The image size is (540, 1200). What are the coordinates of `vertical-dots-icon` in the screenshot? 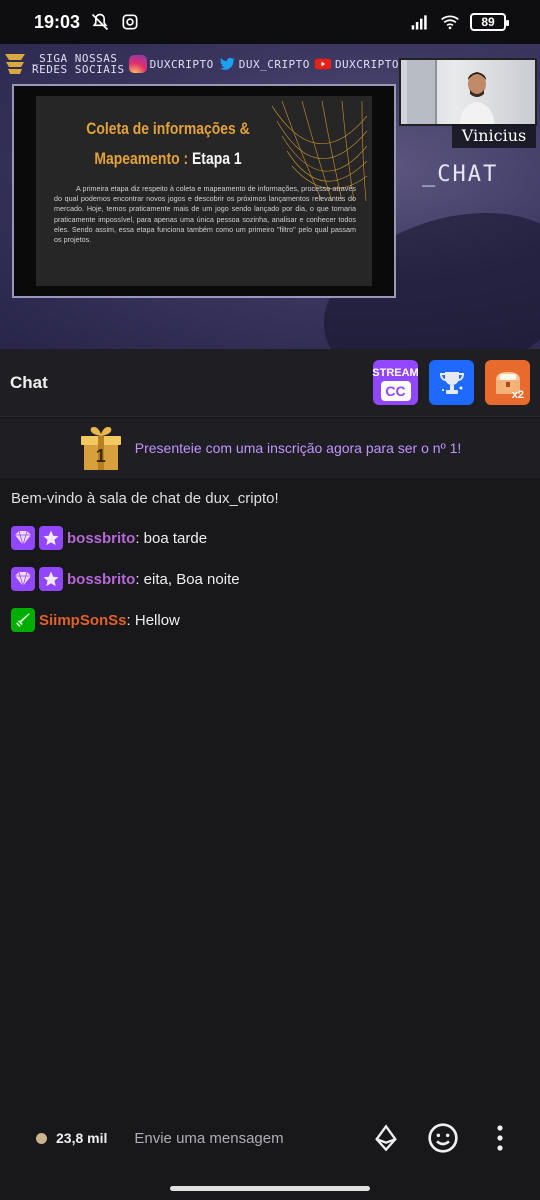 It's located at (500, 1138).